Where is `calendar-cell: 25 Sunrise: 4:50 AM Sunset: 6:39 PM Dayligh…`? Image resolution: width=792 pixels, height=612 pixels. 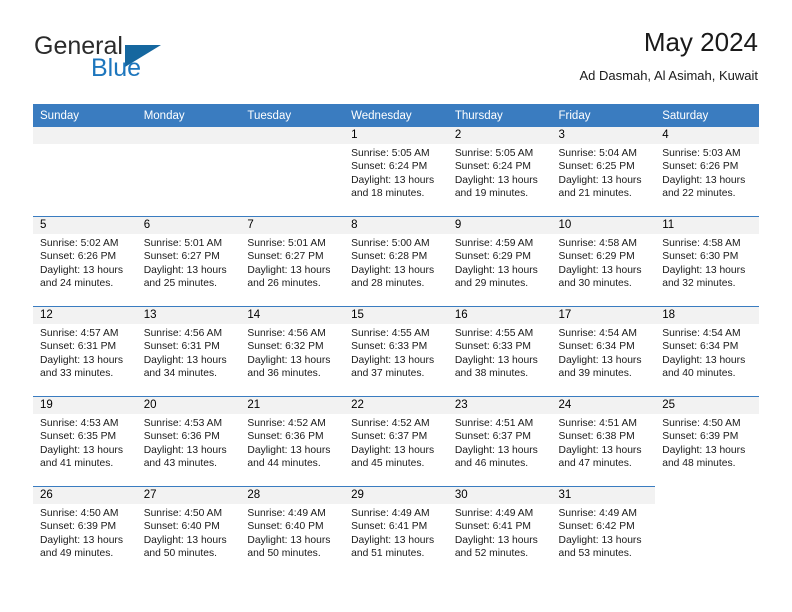 calendar-cell: 25 Sunrise: 4:50 AM Sunset: 6:39 PM Dayligh… is located at coordinates (707, 441).